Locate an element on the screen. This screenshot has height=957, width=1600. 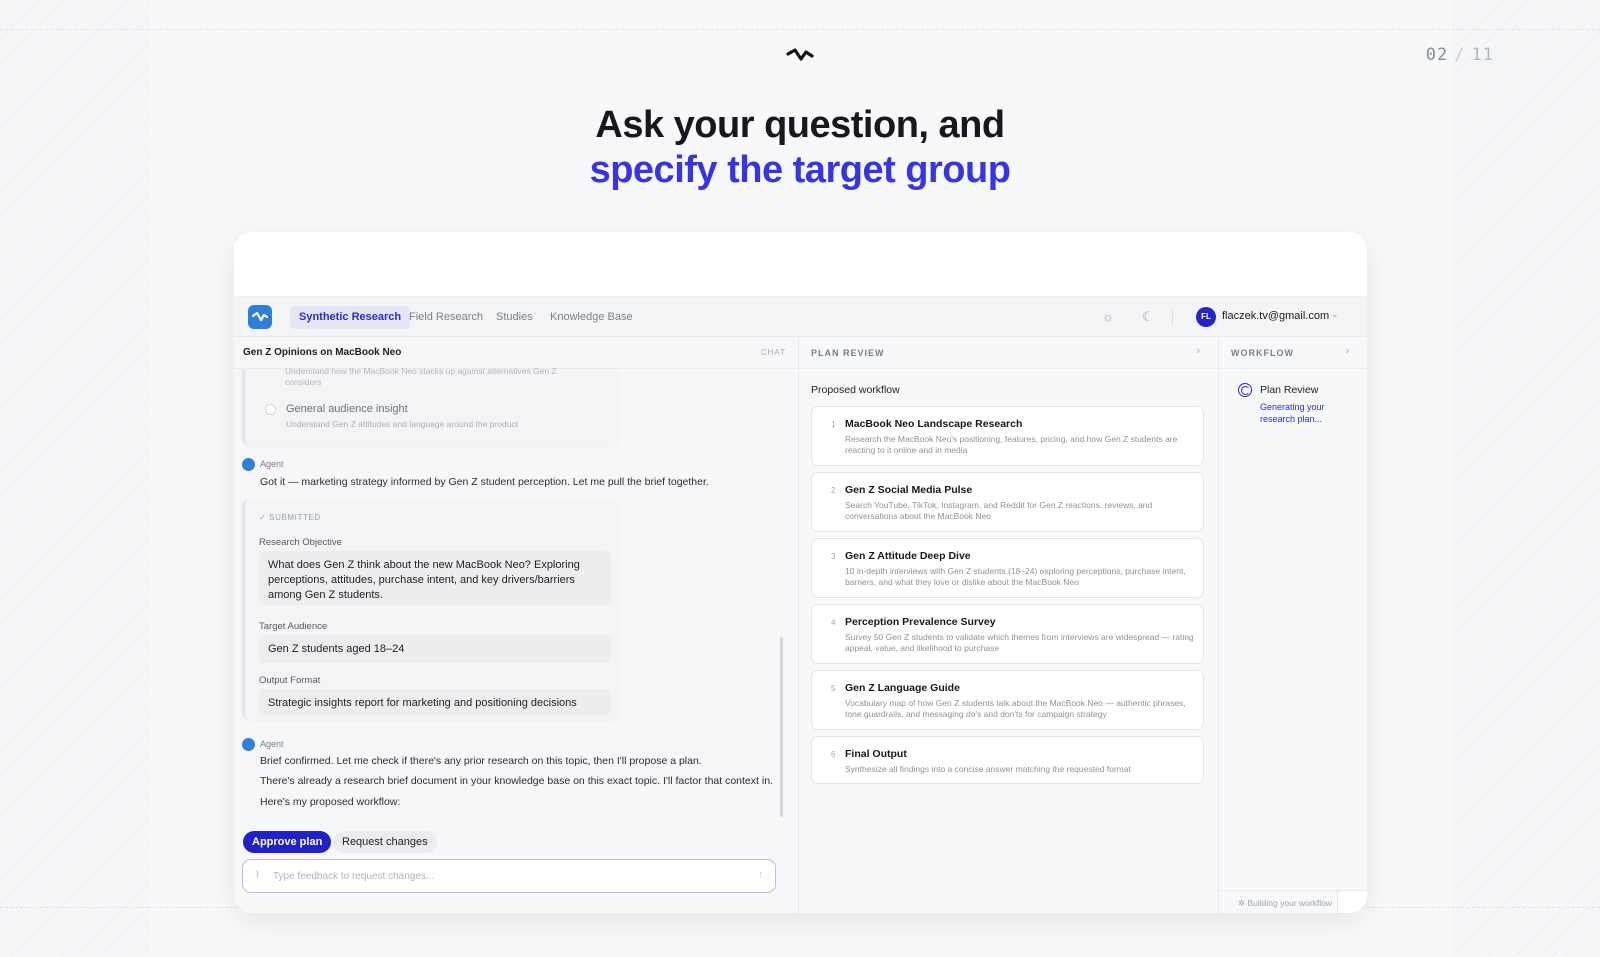
building-workflow-text: ✲ Building your workflow is located at coordinates (1288, 903).